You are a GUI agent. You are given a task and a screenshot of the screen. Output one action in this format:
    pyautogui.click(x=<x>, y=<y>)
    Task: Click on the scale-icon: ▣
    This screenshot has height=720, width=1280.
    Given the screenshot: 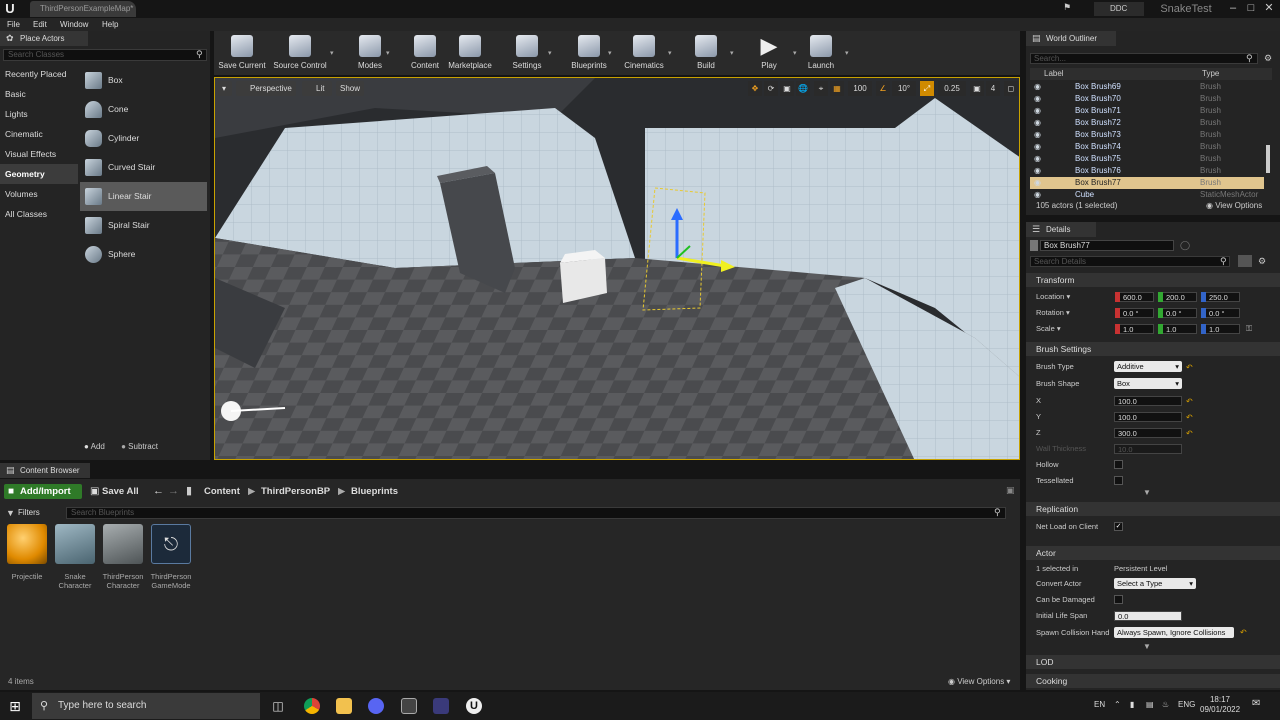 What is the action you would take?
    pyautogui.click(x=787, y=88)
    